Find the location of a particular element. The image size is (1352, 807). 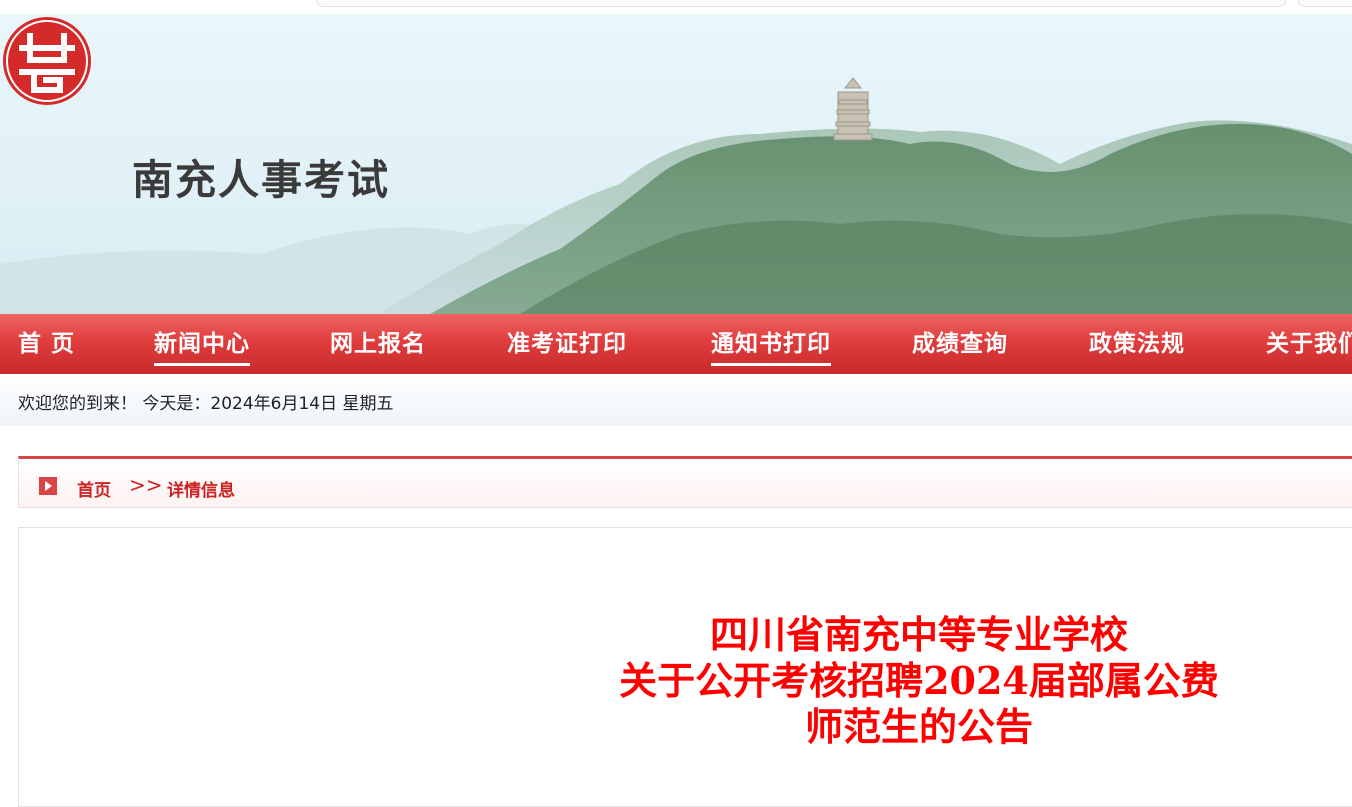

nav-item-about: 关于我们 is located at coordinates (1309, 344).